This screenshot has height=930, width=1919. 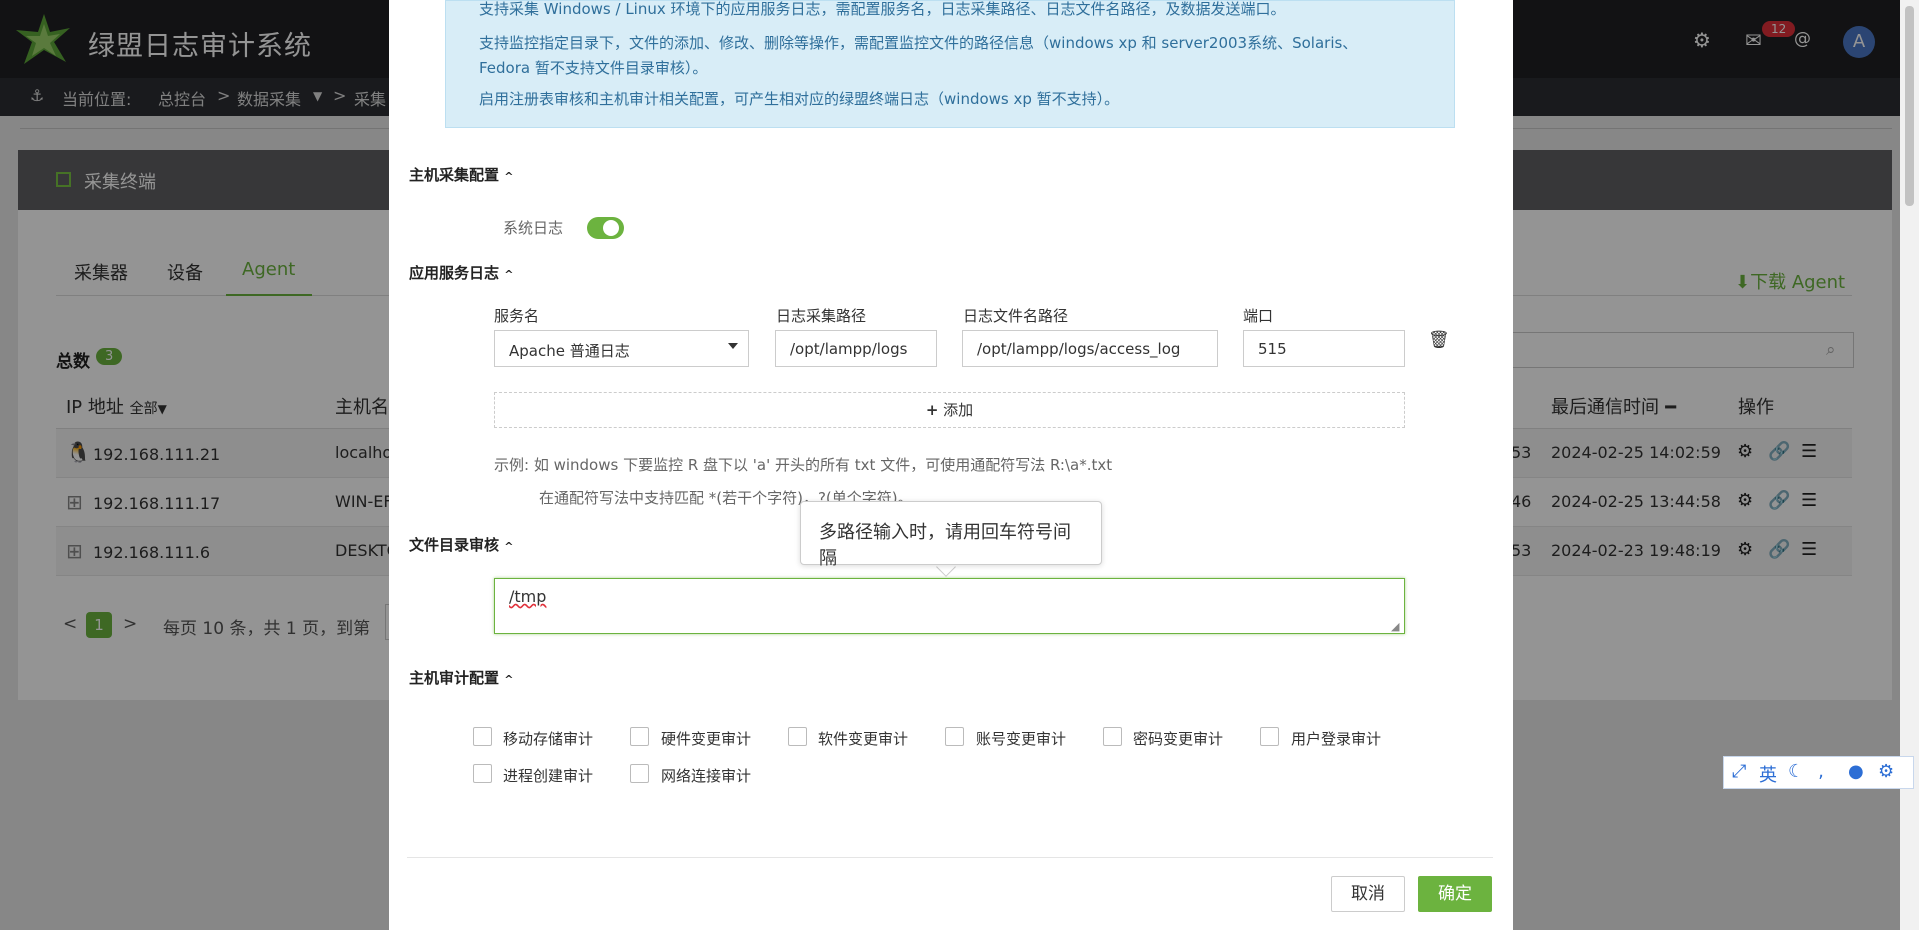 What do you see at coordinates (856, 348) in the screenshot?
I see `log-path-input: /opt/lampp/logs` at bounding box center [856, 348].